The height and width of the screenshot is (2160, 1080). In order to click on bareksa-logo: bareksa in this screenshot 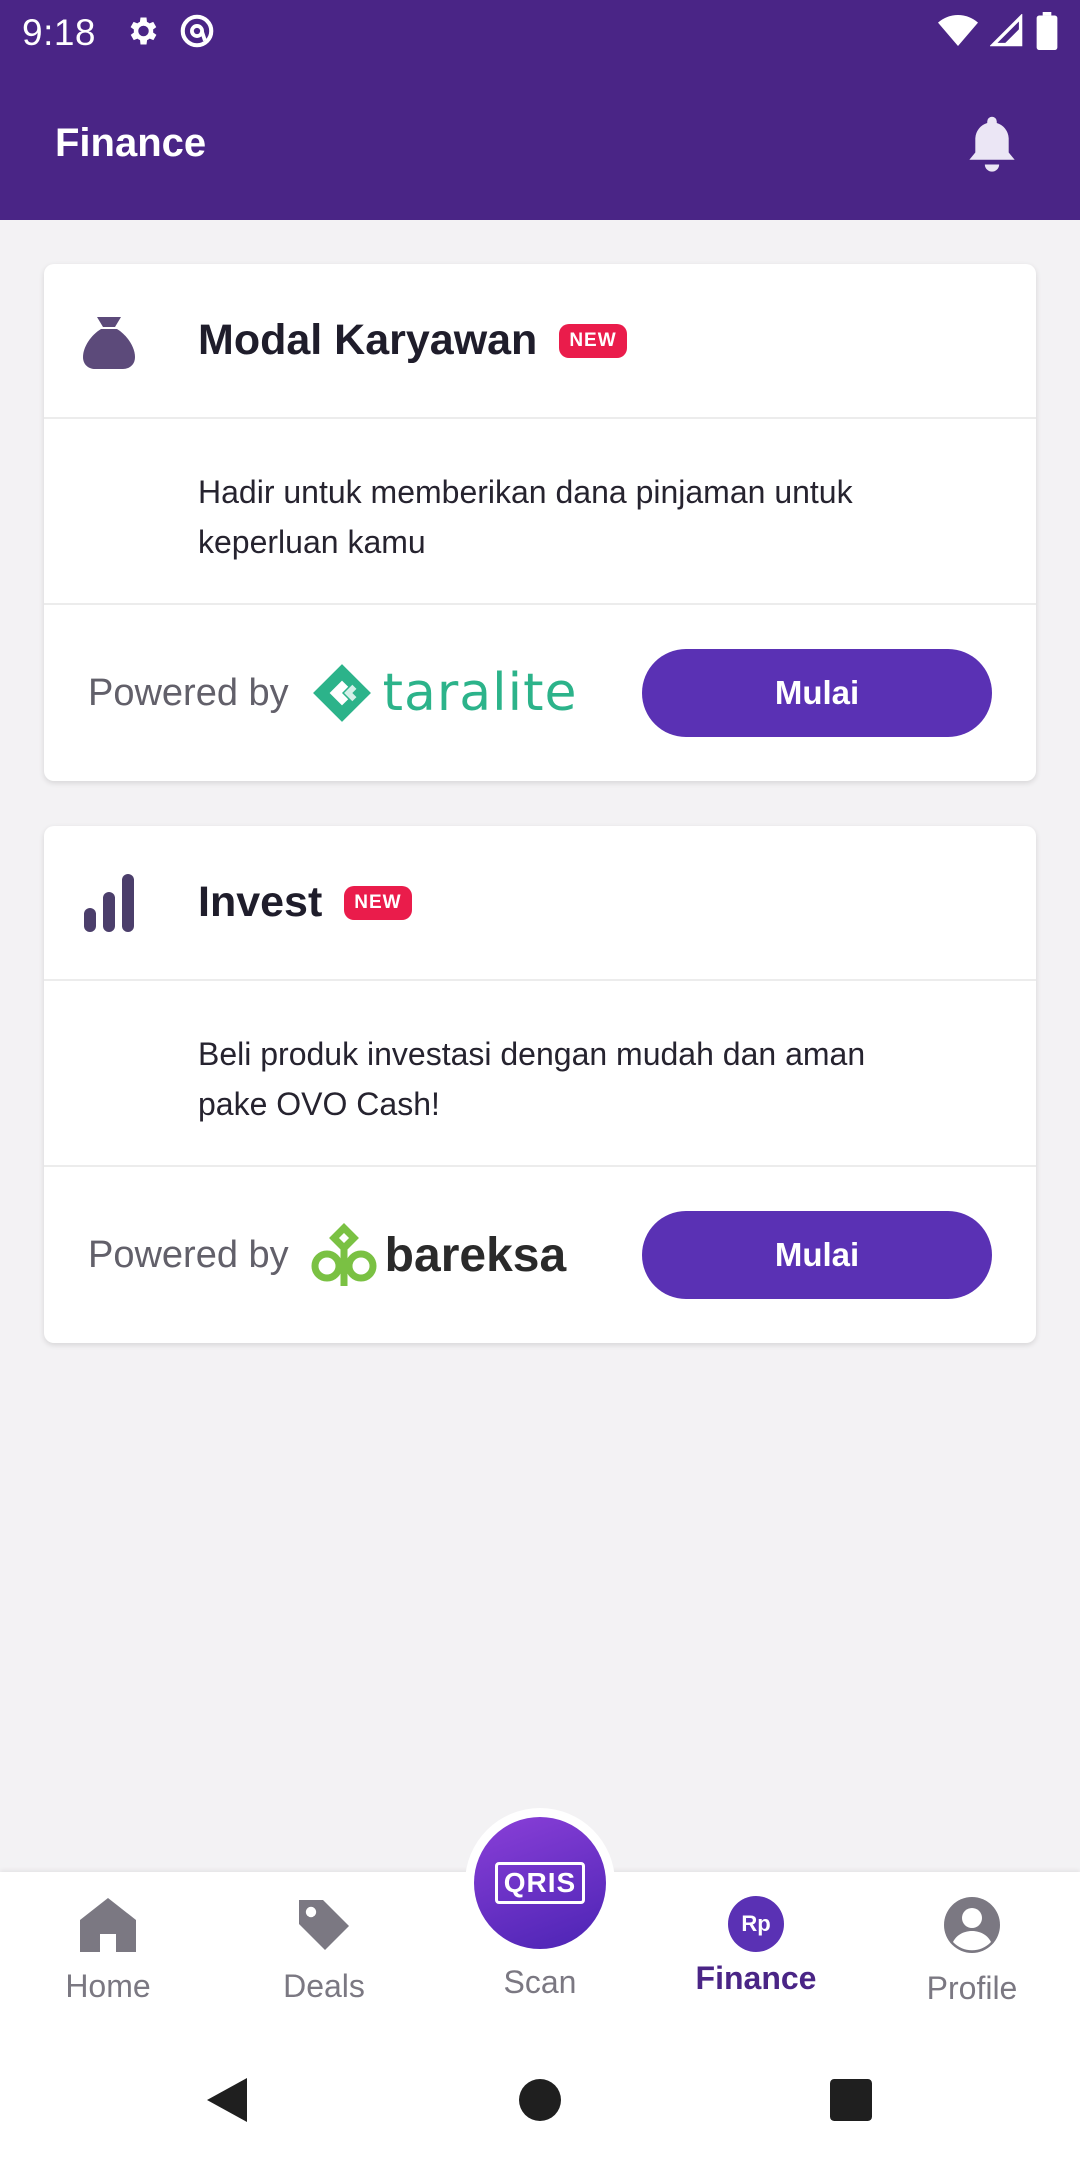, I will do `click(438, 1255)`.